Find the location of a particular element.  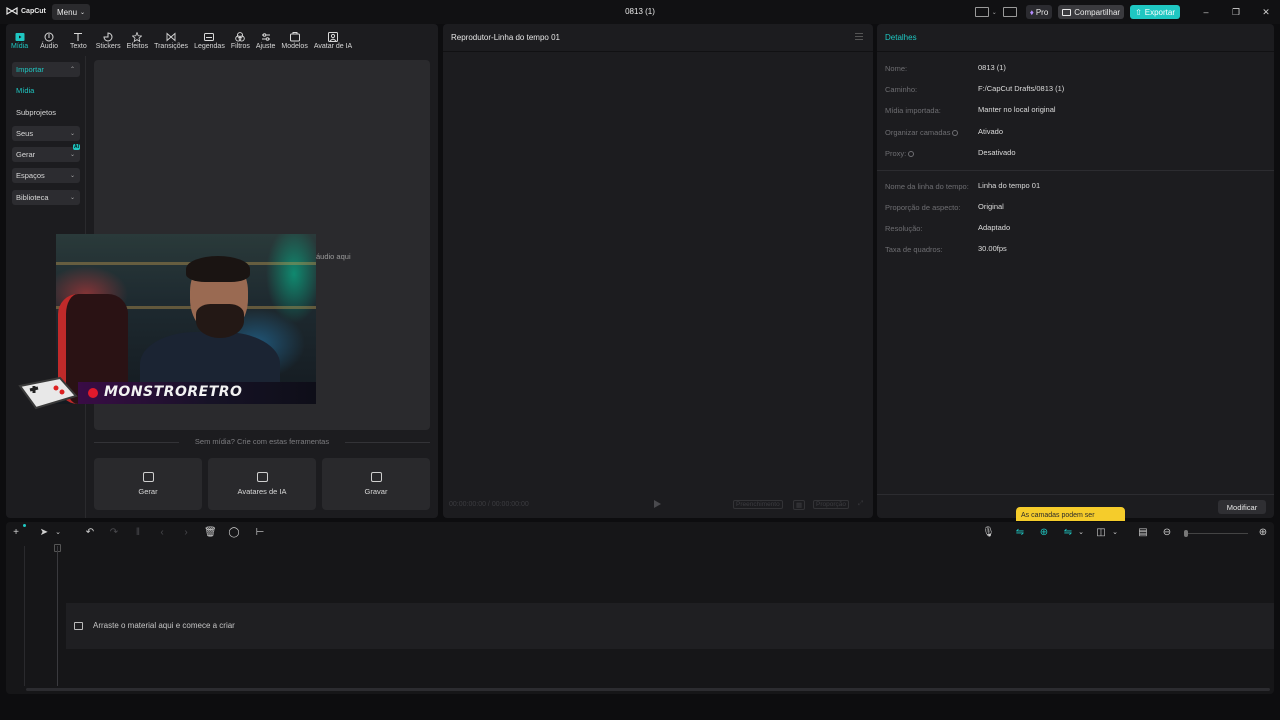

track-hint-text: Arraste o material aqui e comece a criar is located at coordinates (164, 625).